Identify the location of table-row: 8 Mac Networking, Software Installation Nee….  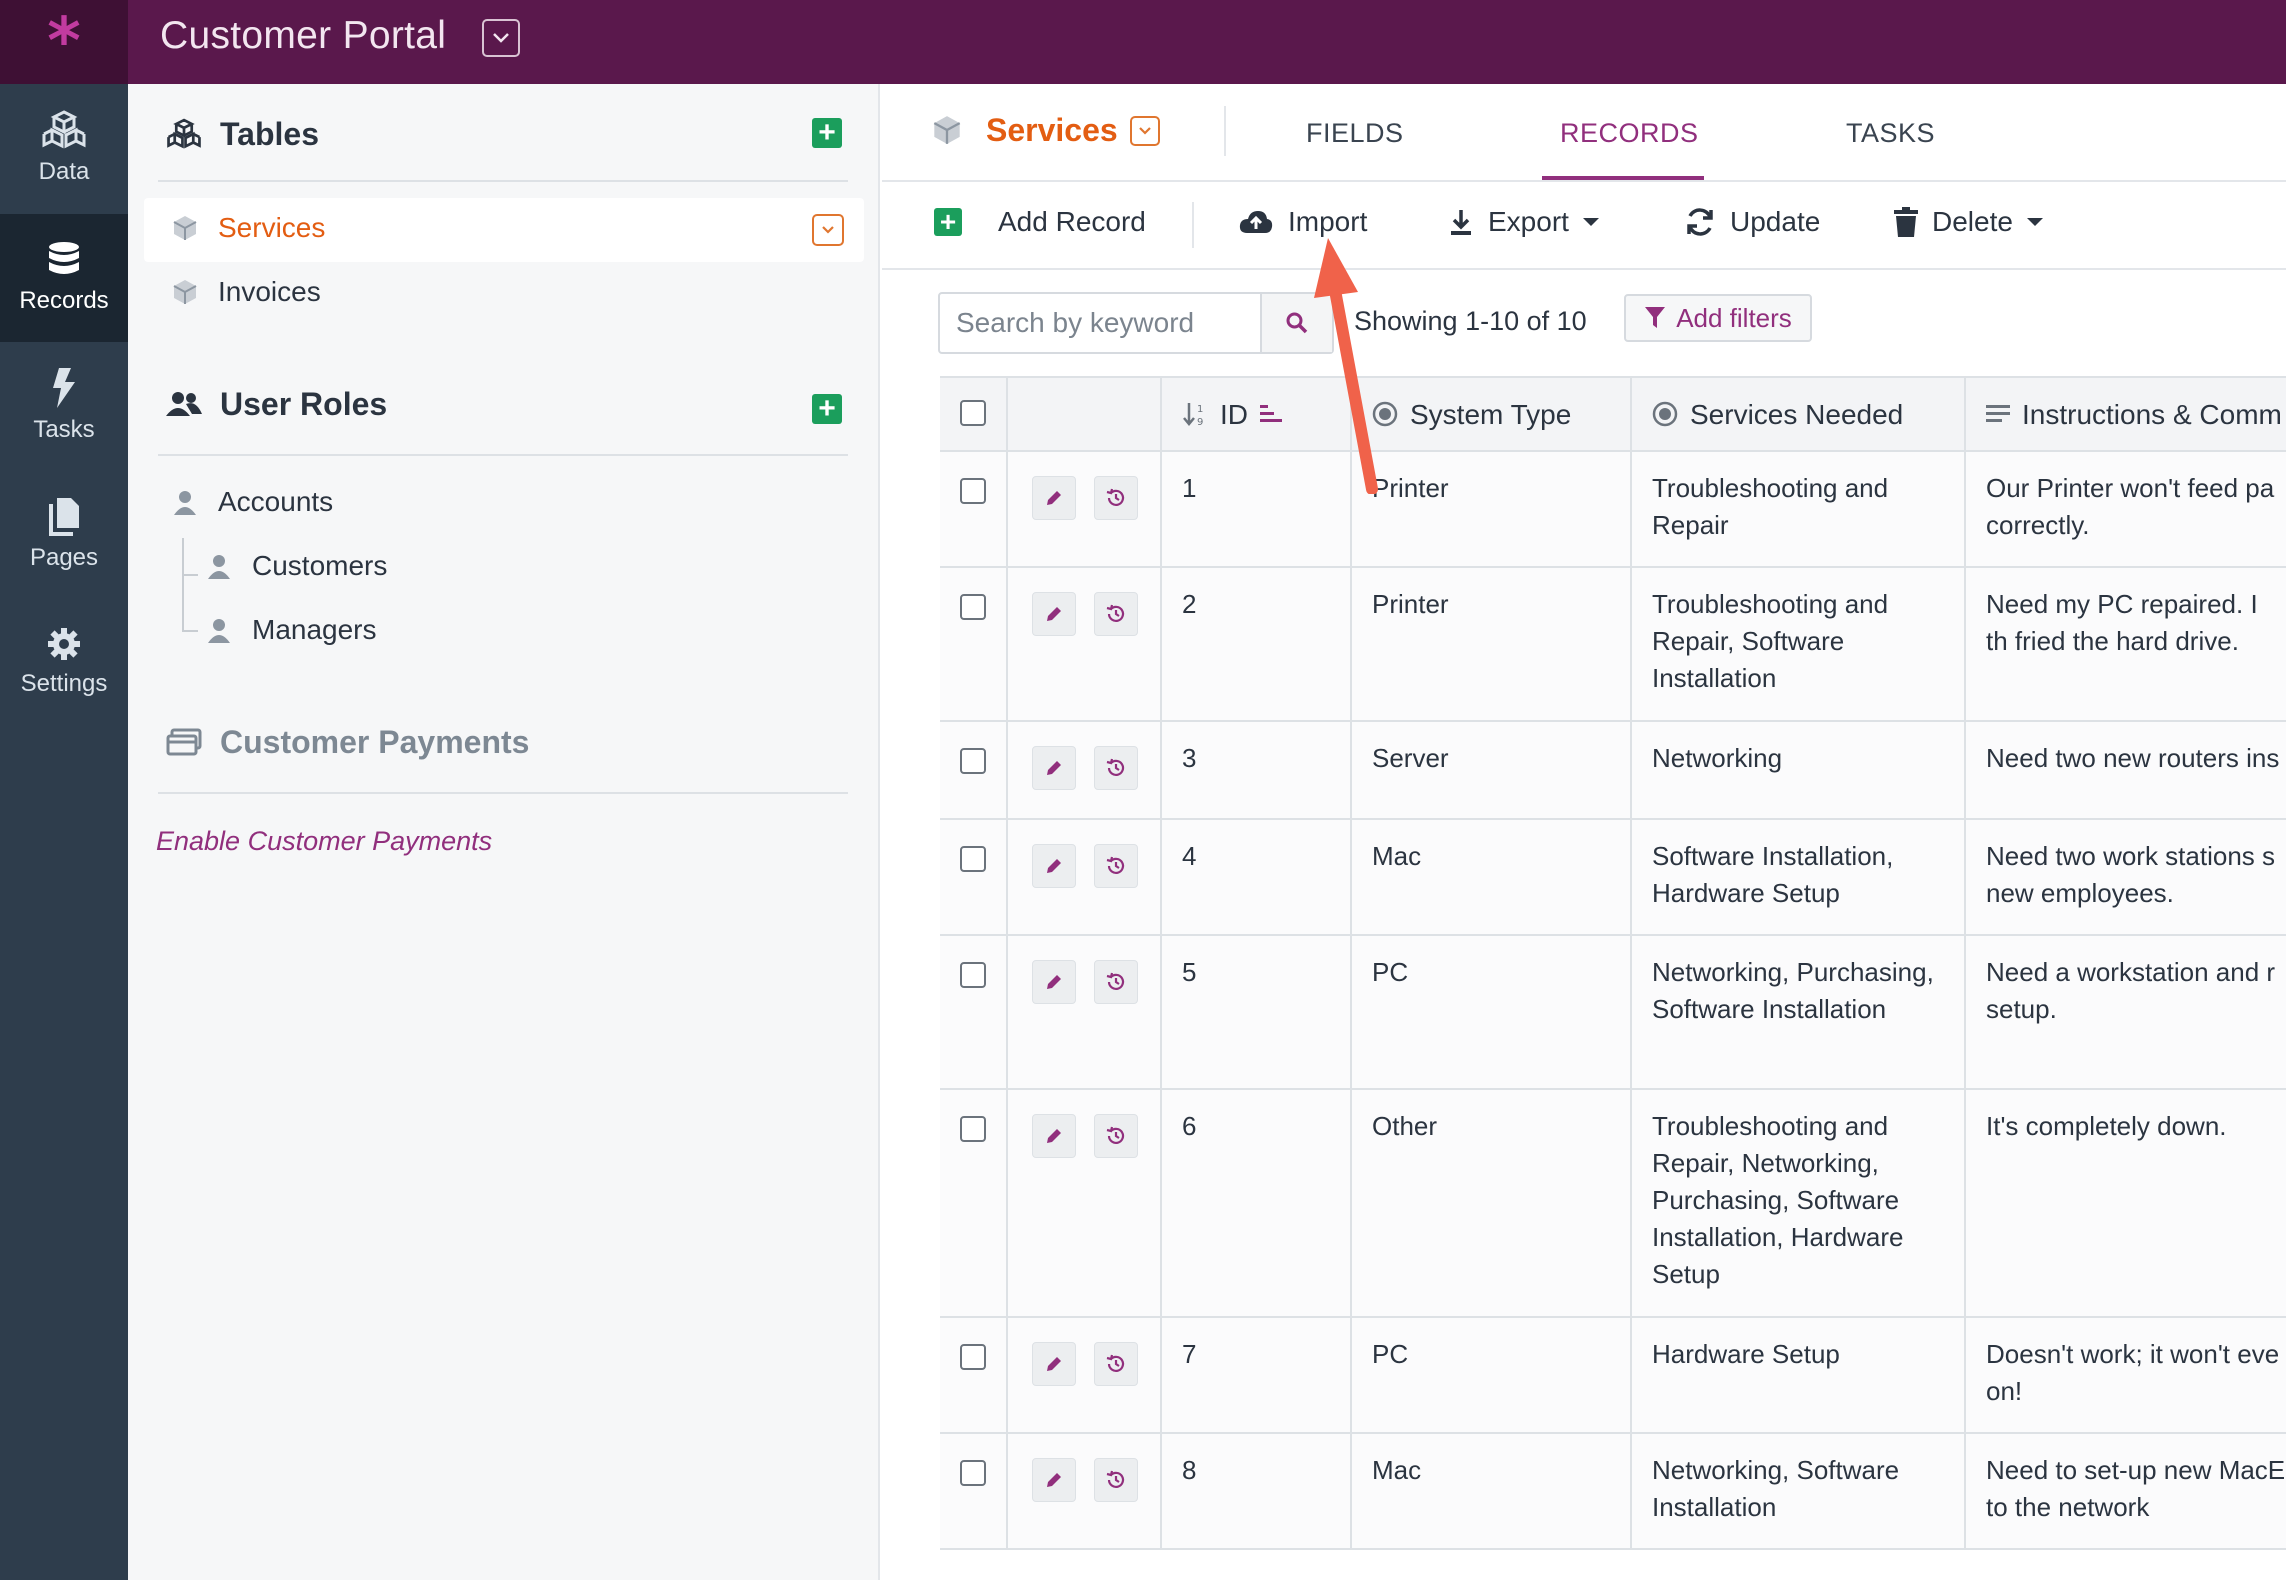
(1613, 1492).